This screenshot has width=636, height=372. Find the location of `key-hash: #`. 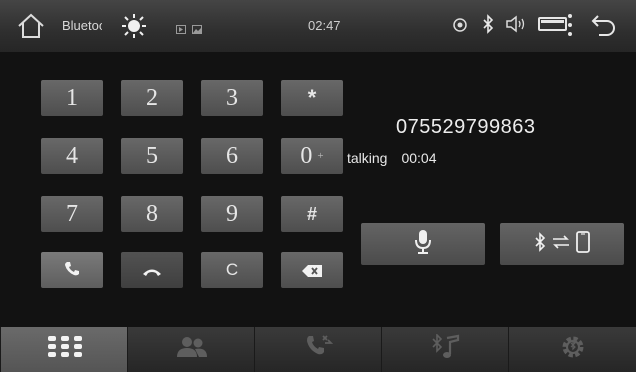

key-hash: # is located at coordinates (312, 214).